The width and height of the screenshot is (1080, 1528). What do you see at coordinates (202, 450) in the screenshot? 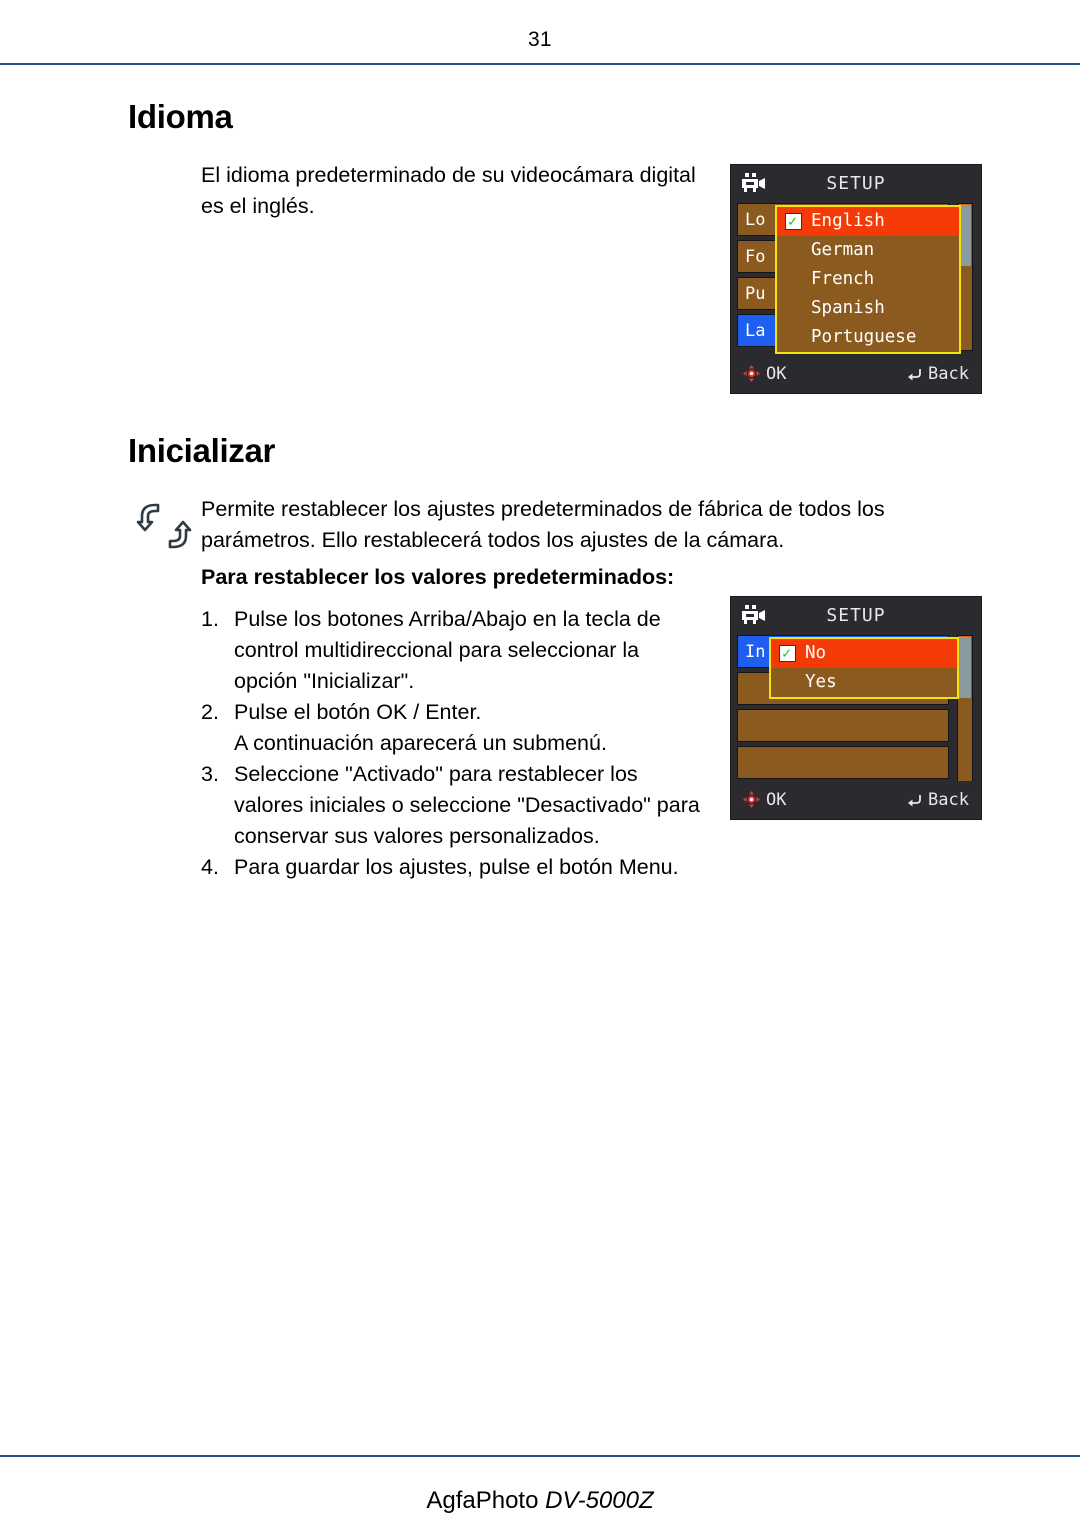
I see `page-title-inicializar: Inicializar` at bounding box center [202, 450].